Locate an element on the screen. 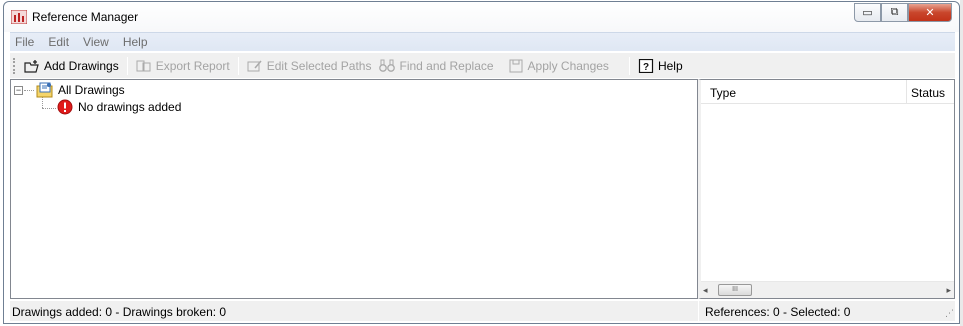  apply-changes-button: Apply Changes is located at coordinates (558, 66).